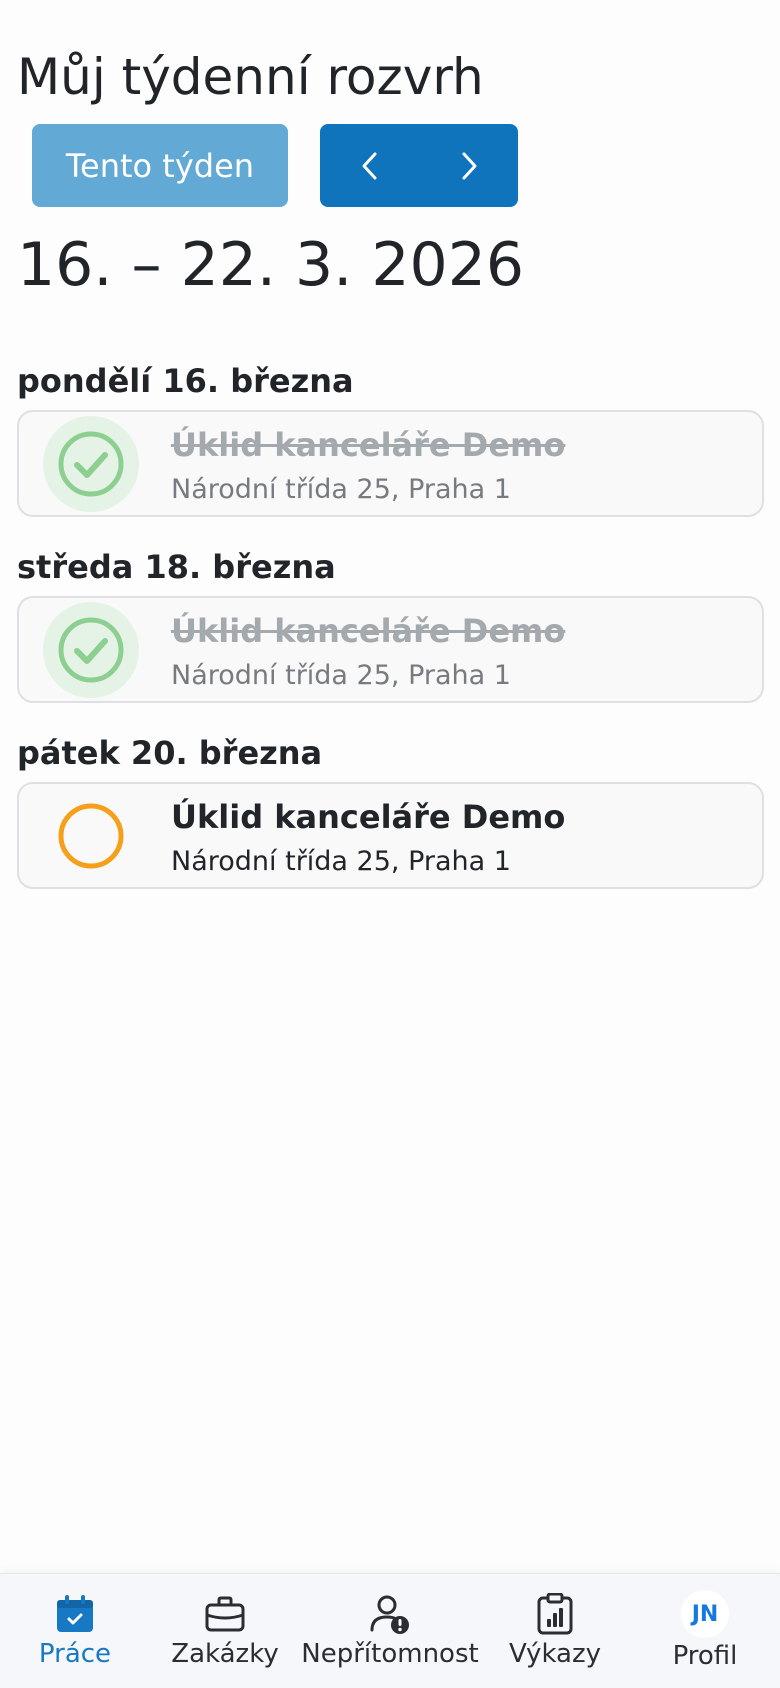 Image resolution: width=780 pixels, height=1688 pixels. Describe the element at coordinates (176, 567) in the screenshot. I see `day-heading: středa 18. března` at that location.